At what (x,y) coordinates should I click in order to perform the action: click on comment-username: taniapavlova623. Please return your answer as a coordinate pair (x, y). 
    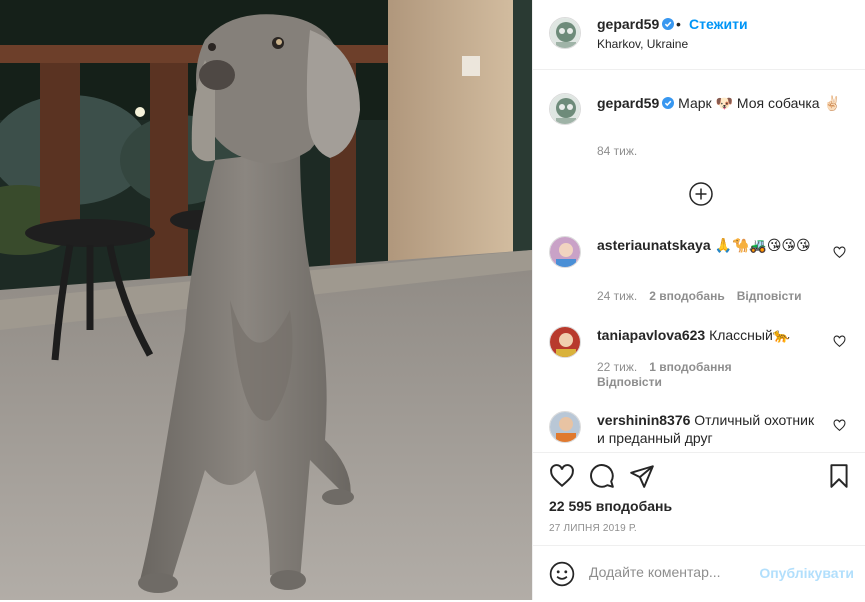
    Looking at the image, I should click on (651, 335).